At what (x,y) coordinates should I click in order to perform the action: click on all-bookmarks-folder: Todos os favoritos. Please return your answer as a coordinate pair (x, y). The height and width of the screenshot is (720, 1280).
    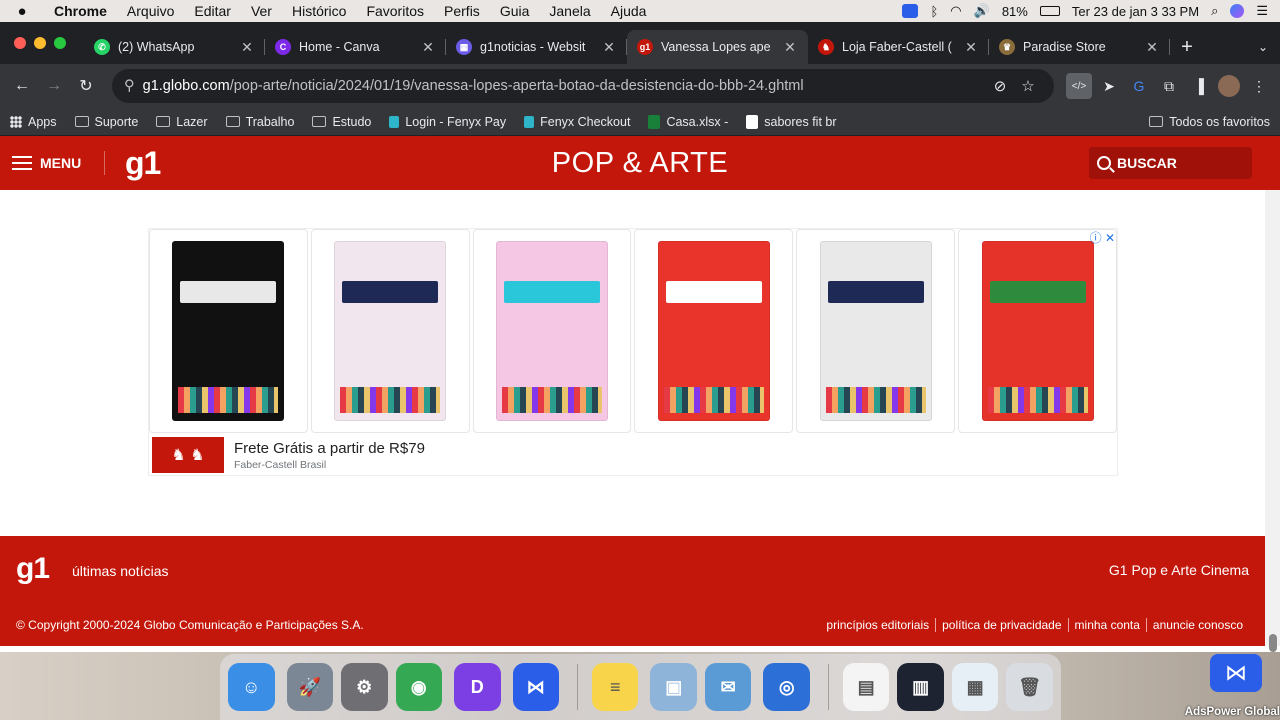
    Looking at the image, I should click on (1209, 122).